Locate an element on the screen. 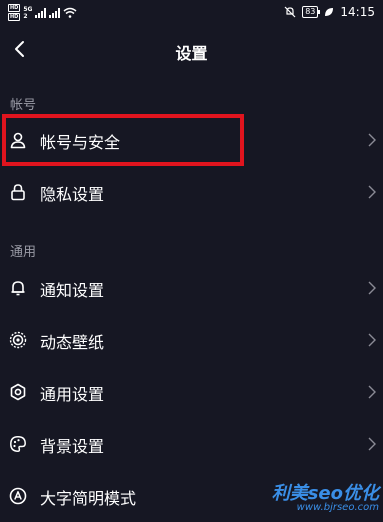 This screenshot has height=522, width=383. settings-item-dynamic-wallpaper: 动态壁纸 is located at coordinates (191, 340).